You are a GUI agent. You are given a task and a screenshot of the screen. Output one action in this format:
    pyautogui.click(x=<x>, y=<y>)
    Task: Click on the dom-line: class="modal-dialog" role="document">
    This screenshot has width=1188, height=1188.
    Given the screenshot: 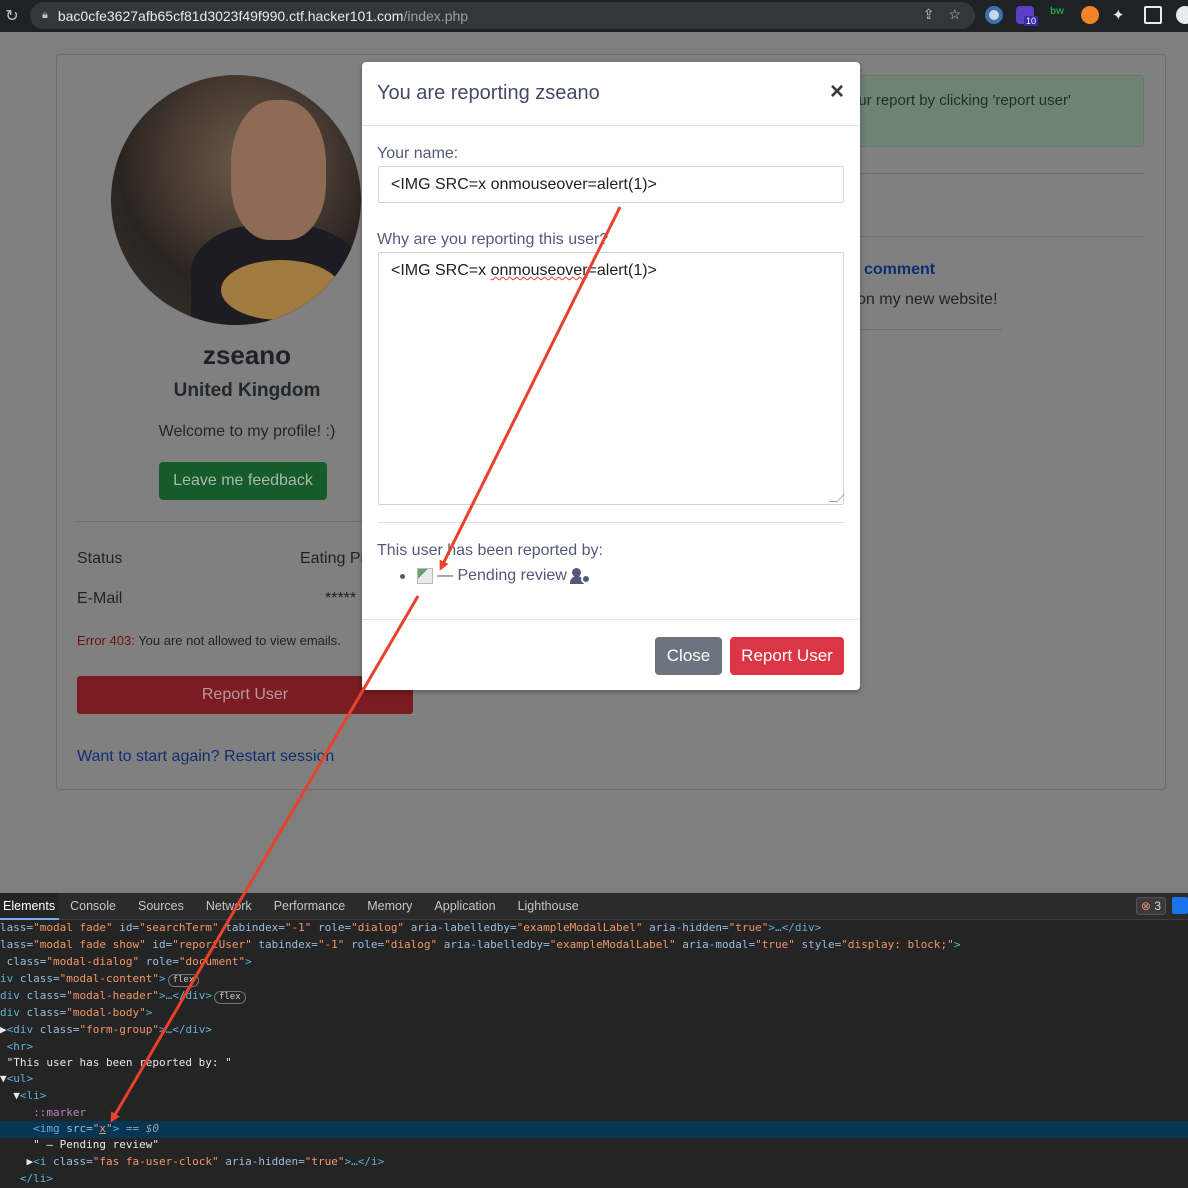 What is the action you would take?
    pyautogui.click(x=594, y=962)
    